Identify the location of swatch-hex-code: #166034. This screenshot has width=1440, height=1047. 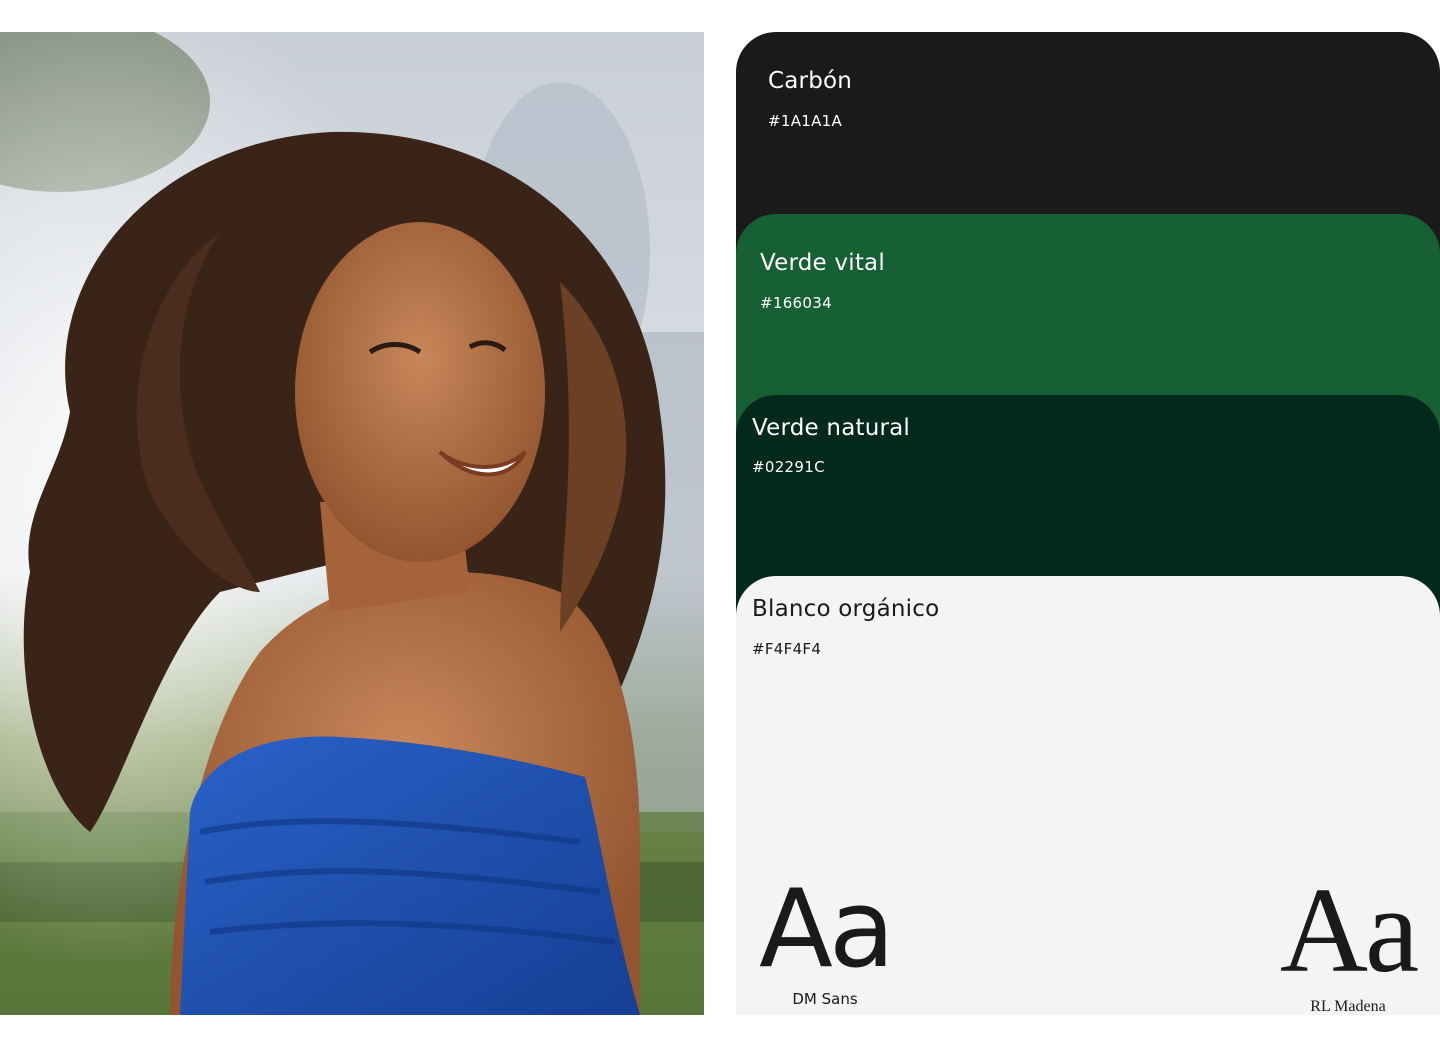
(796, 303).